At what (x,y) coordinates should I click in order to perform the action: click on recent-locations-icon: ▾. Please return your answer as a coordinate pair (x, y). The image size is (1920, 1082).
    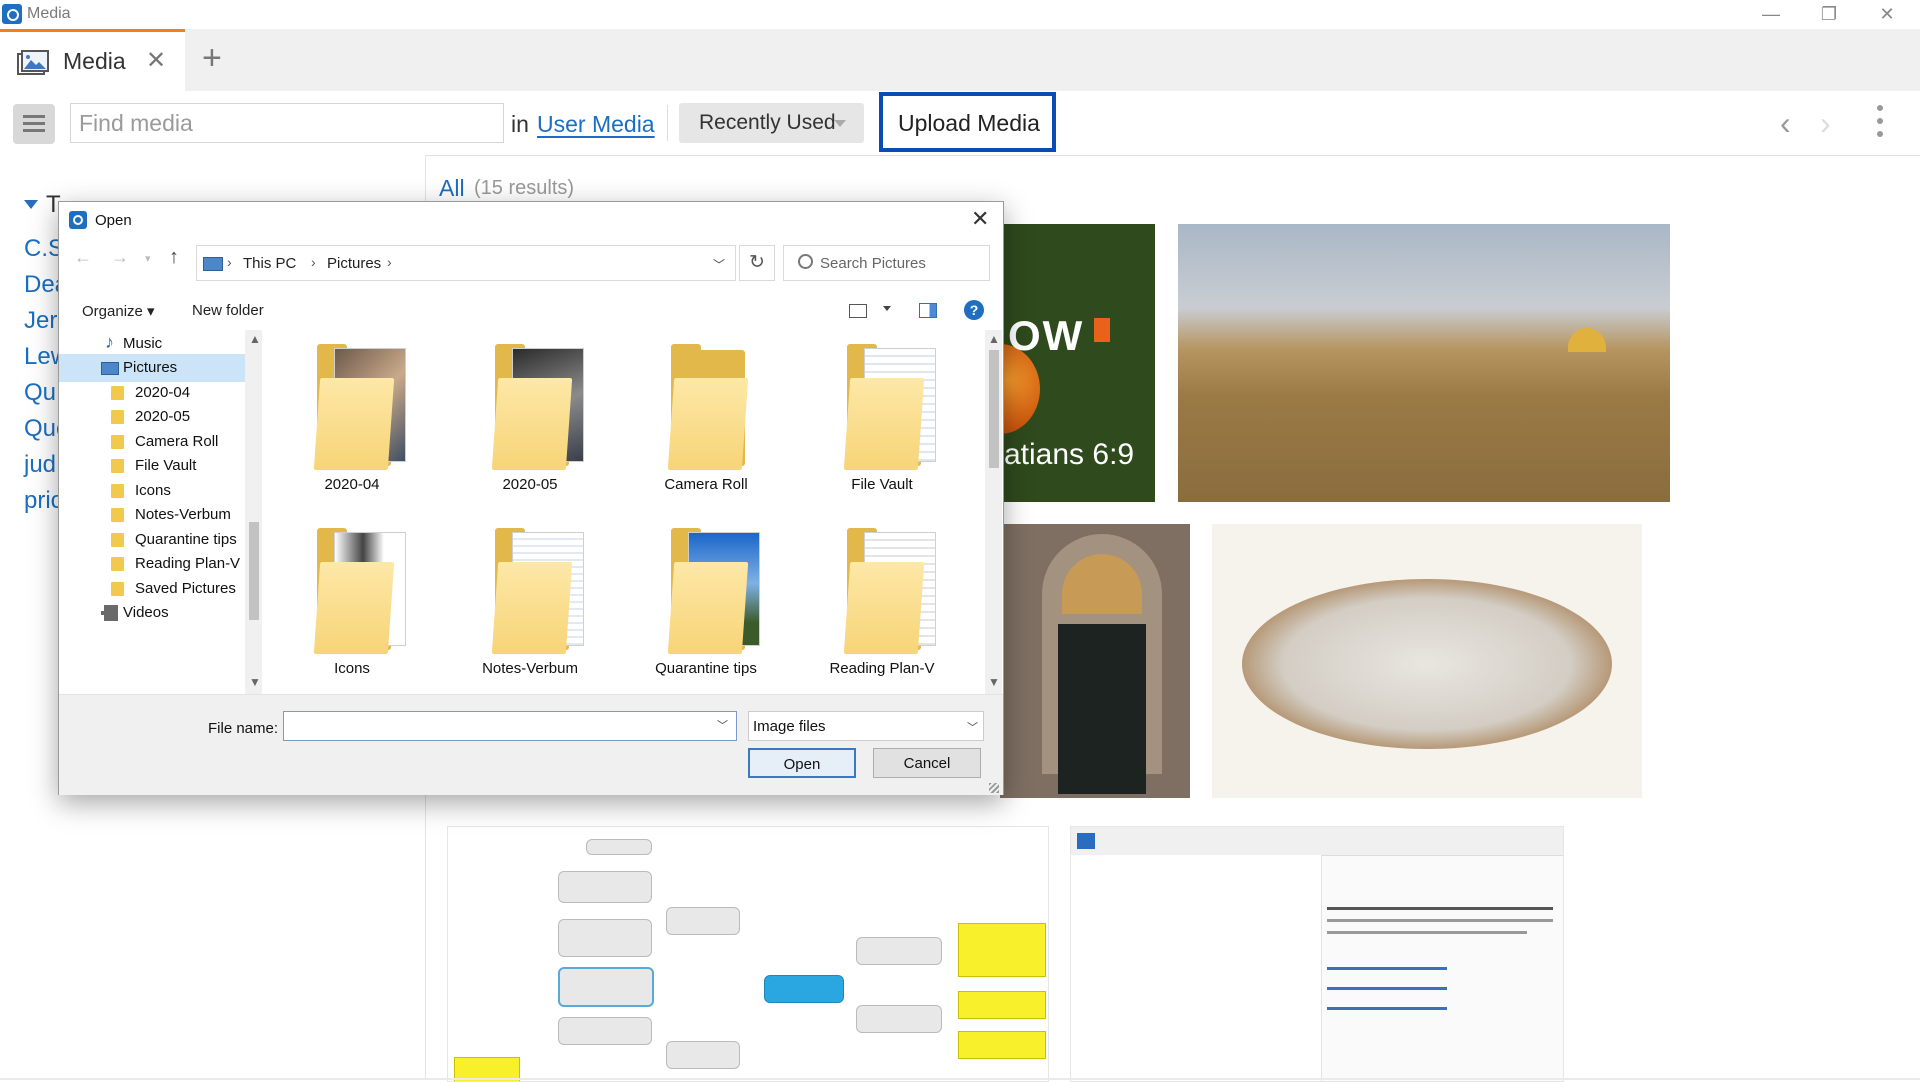
    Looking at the image, I should click on (148, 258).